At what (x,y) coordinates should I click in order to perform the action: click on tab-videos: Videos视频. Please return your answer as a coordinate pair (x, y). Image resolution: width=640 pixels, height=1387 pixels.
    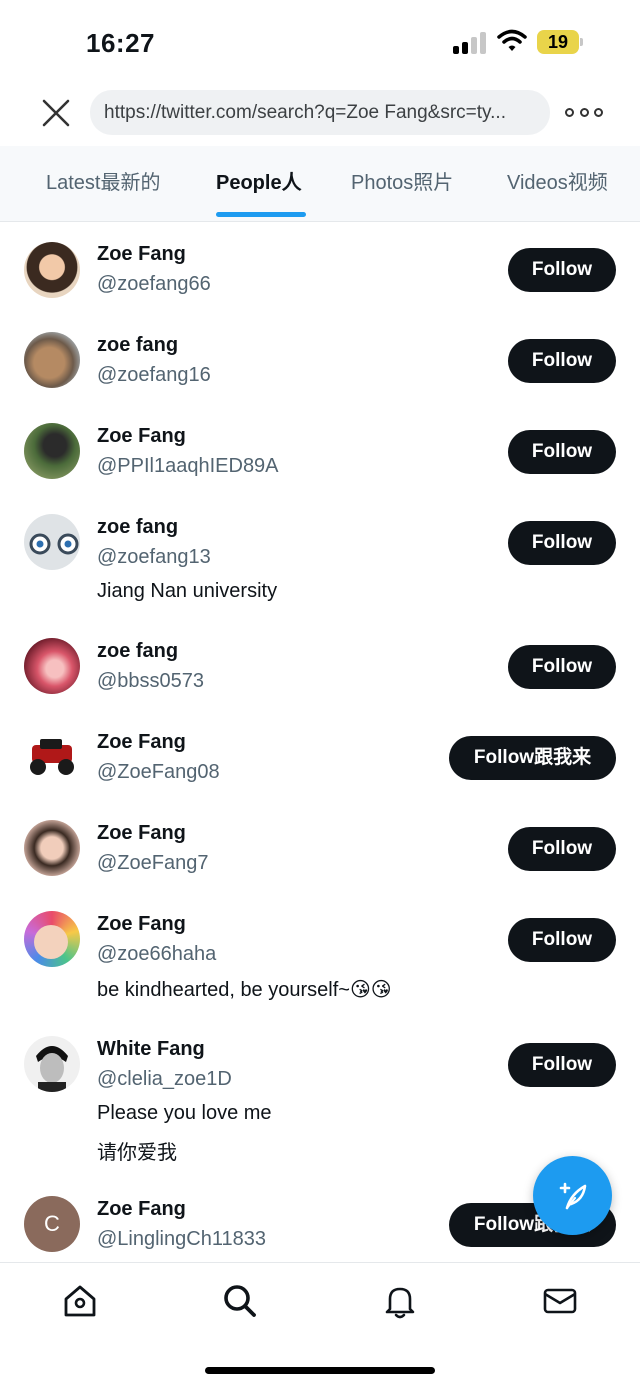
    Looking at the image, I should click on (557, 183).